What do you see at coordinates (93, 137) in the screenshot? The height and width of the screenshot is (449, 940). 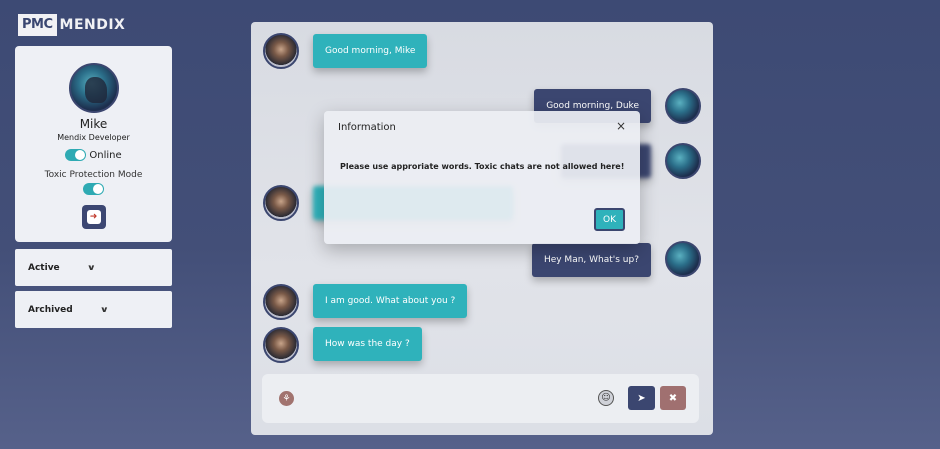 I see `profile-role: Mendix Developer` at bounding box center [93, 137].